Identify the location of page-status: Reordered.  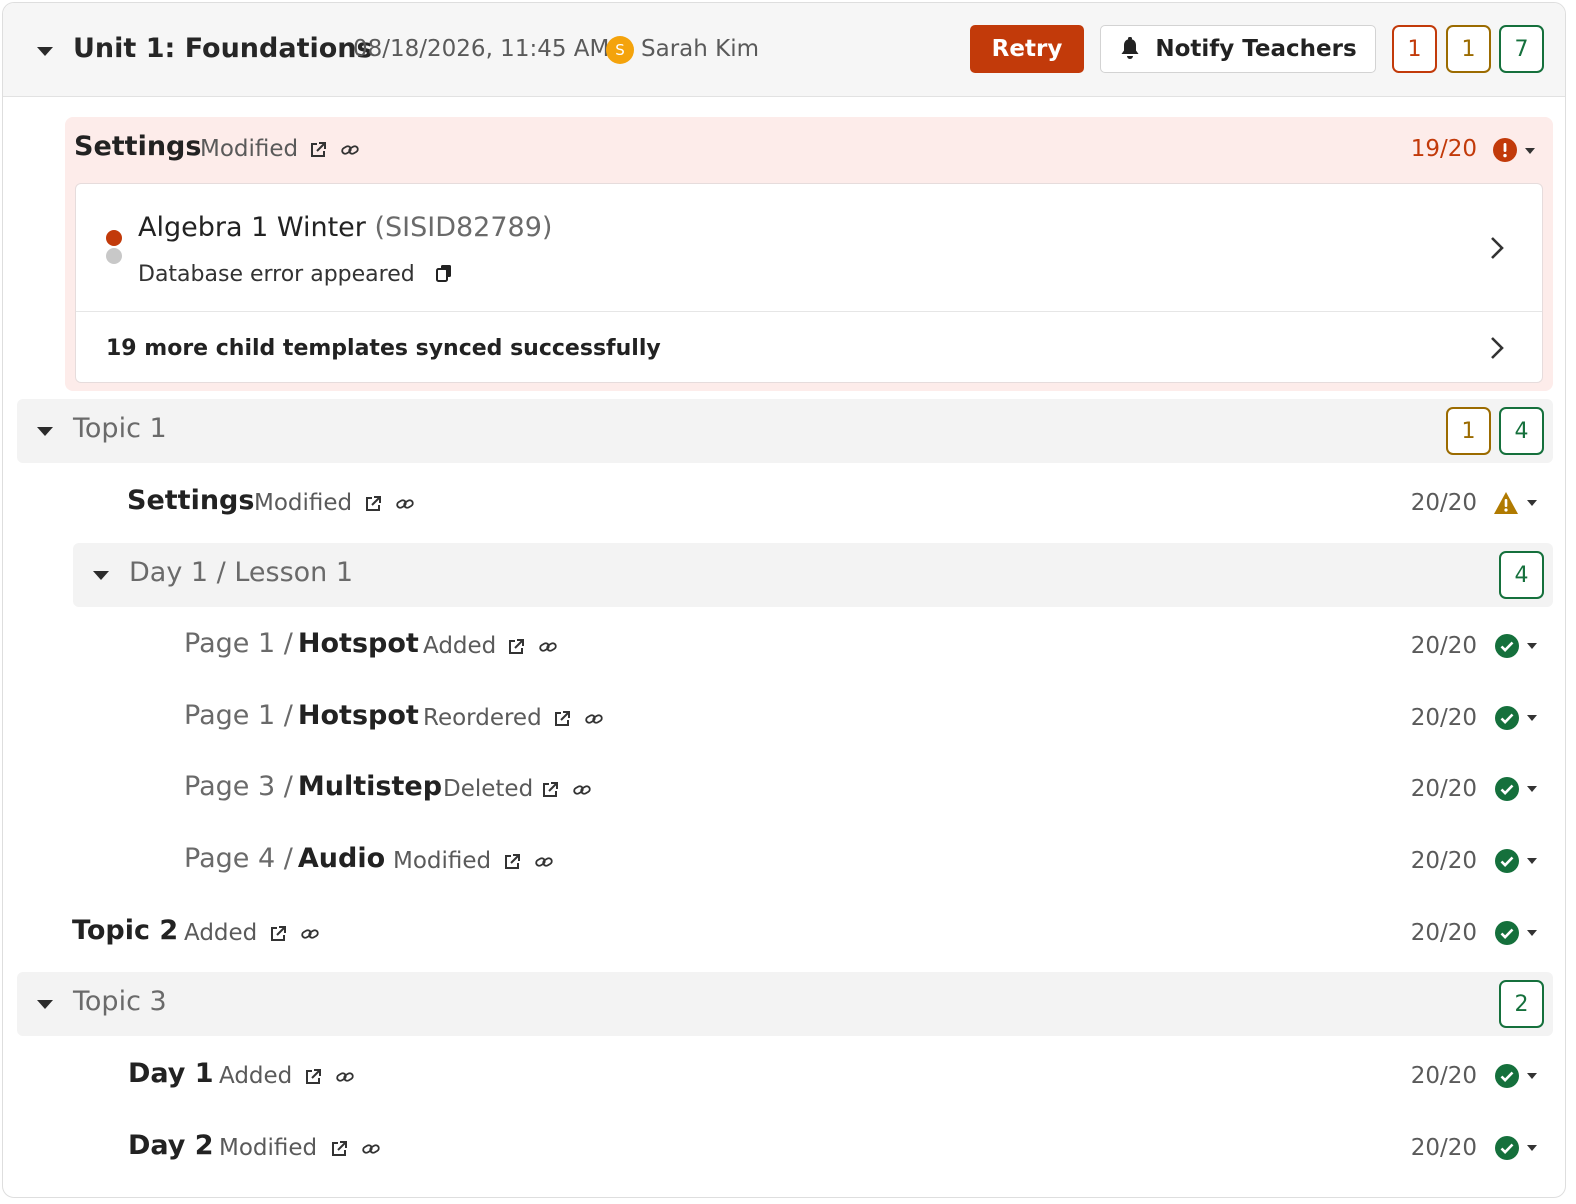
(482, 718).